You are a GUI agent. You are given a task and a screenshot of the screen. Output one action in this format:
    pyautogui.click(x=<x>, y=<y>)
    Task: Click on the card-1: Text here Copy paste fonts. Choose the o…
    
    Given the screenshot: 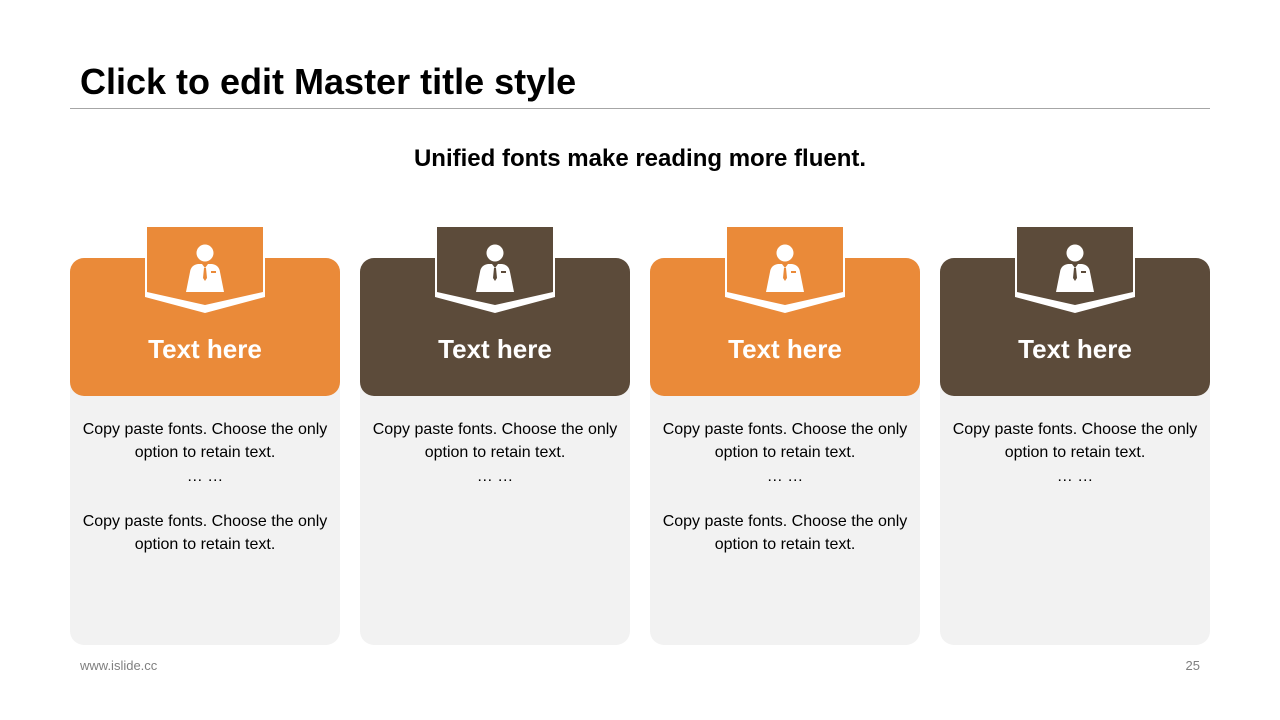 What is the action you would take?
    pyautogui.click(x=205, y=436)
    